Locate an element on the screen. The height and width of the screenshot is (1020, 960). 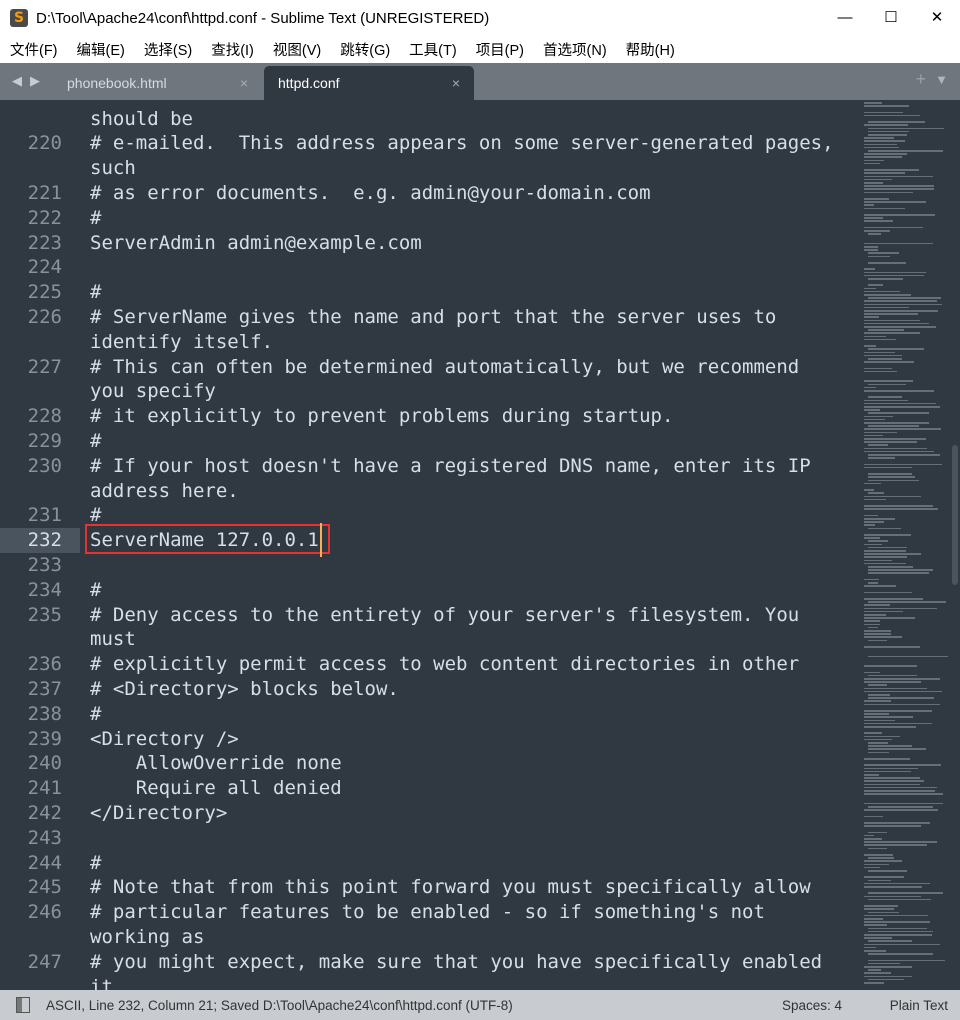
code-line: address here. is located at coordinates (430, 491).